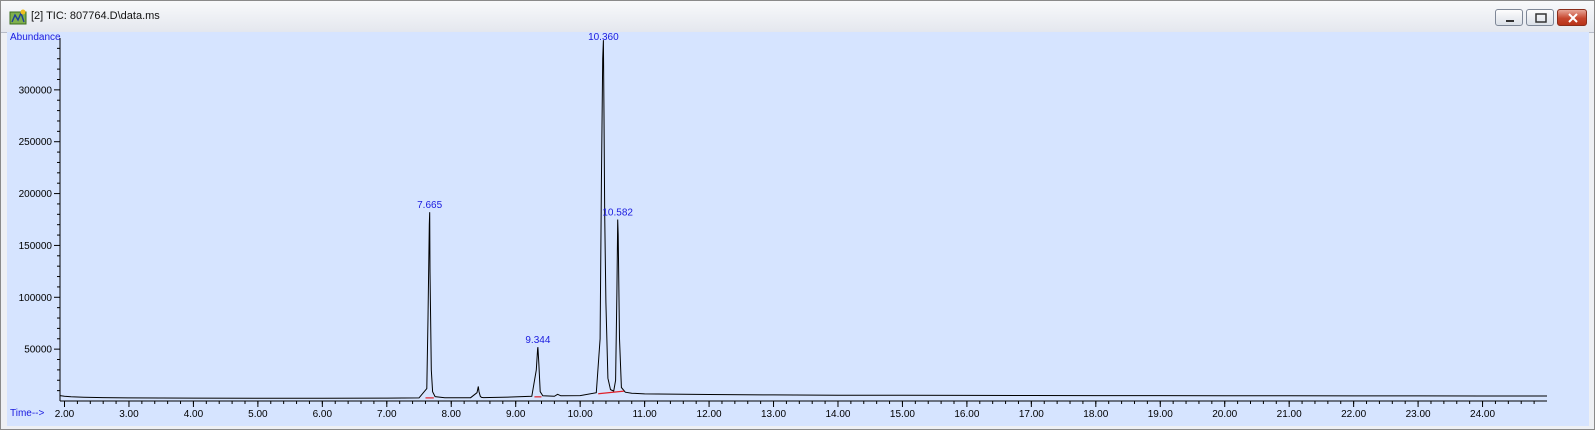  Describe the element at coordinates (537, 340) in the screenshot. I see `peak-label: 9.344` at that location.